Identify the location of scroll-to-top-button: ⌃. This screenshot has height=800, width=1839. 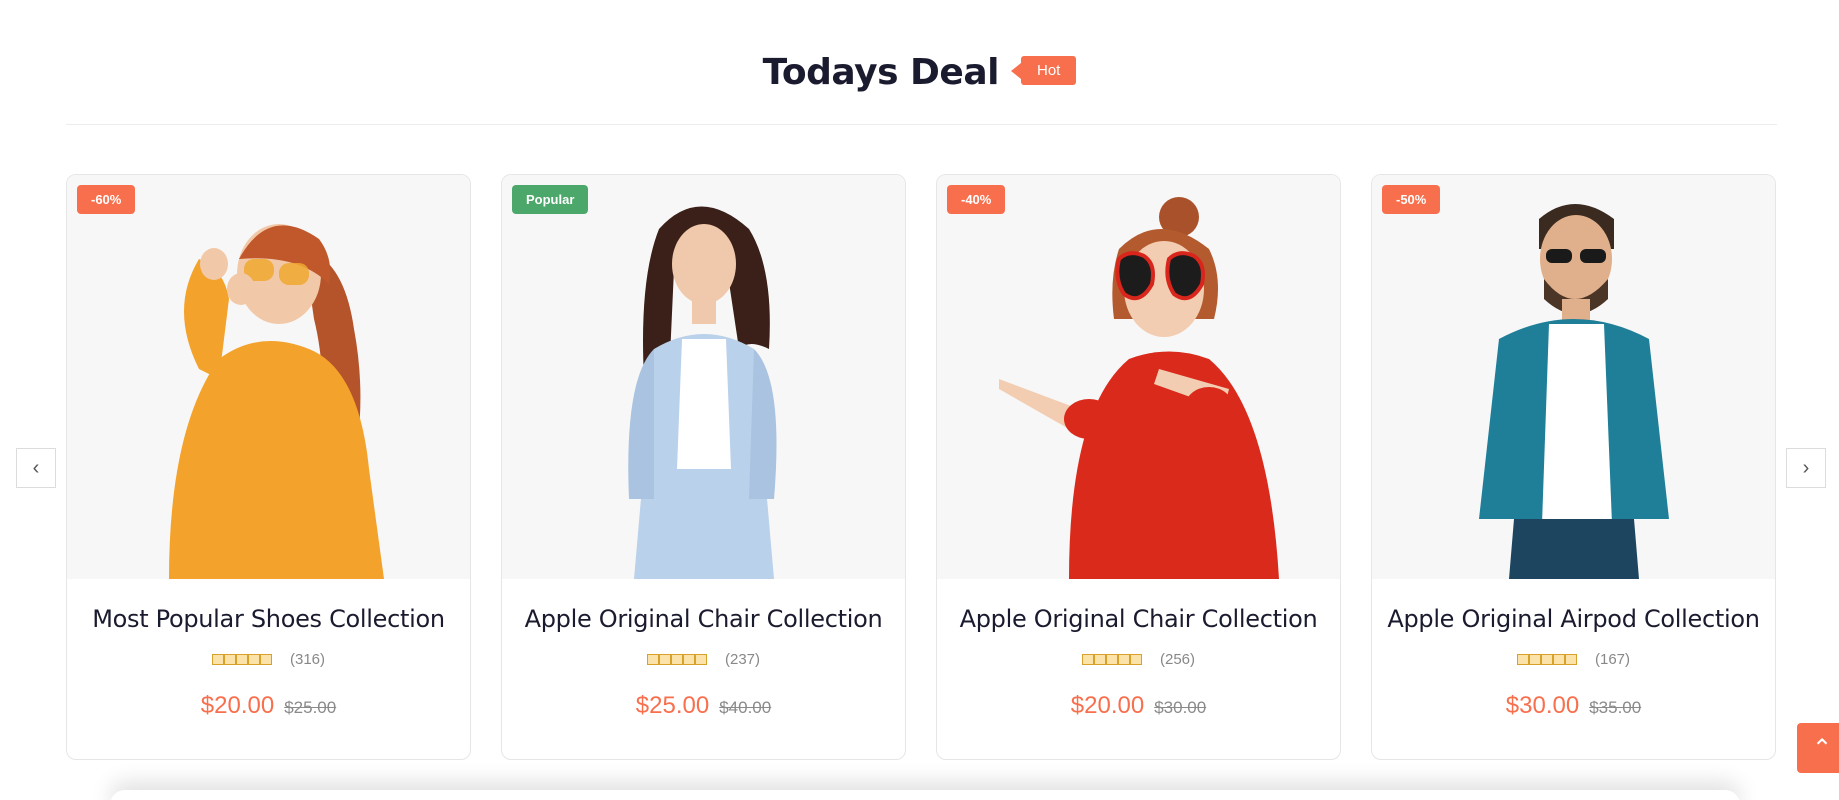
(1818, 748).